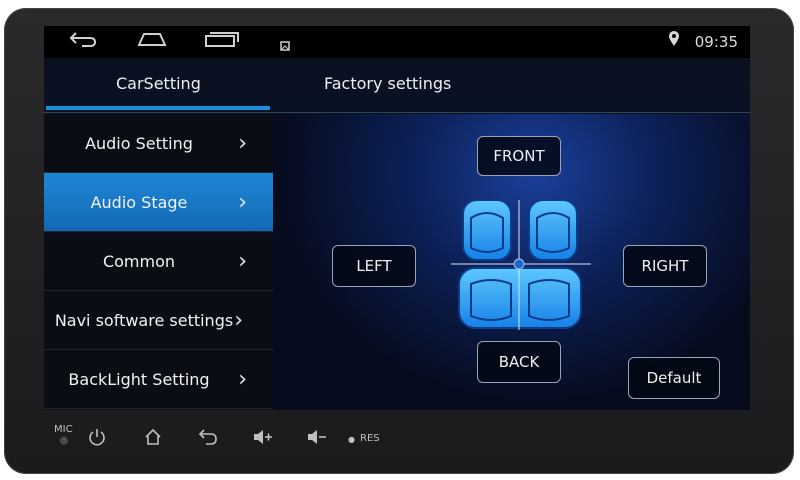 This screenshot has height=480, width=800. I want to click on mic-hole-icon: ◎, so click(64, 441).